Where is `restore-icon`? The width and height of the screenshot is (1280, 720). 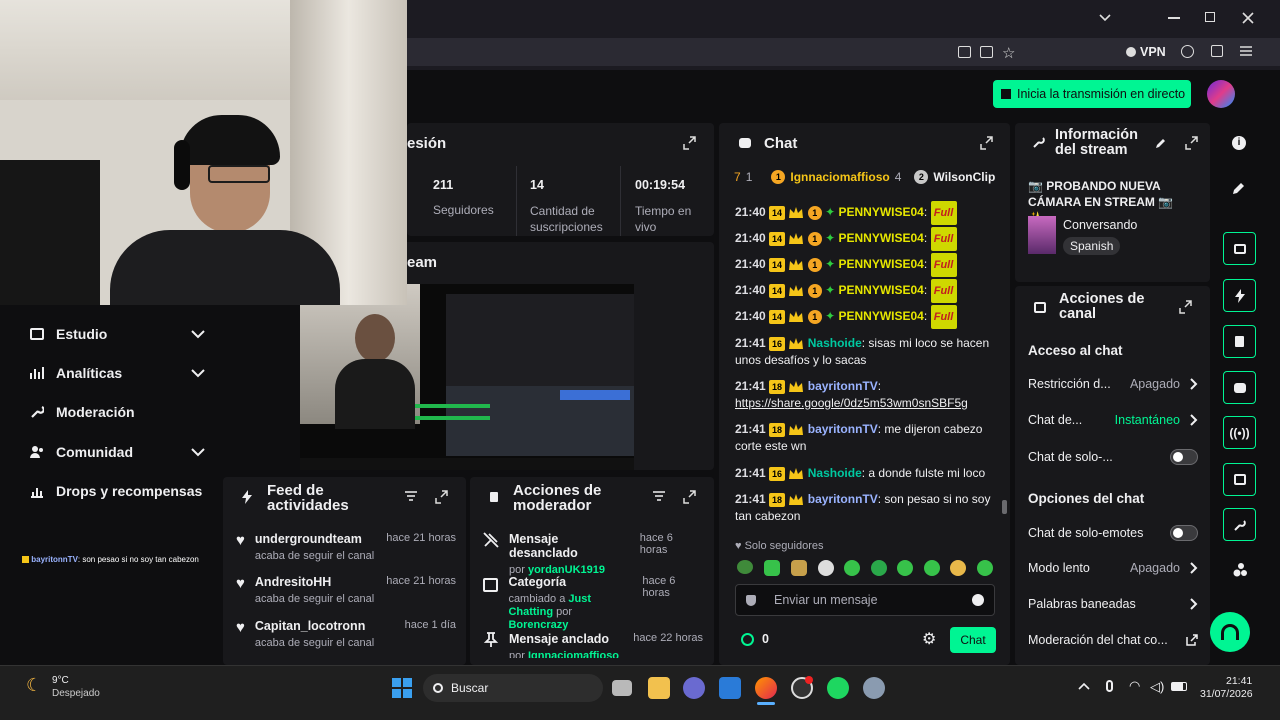 restore-icon is located at coordinates (1210, 17).